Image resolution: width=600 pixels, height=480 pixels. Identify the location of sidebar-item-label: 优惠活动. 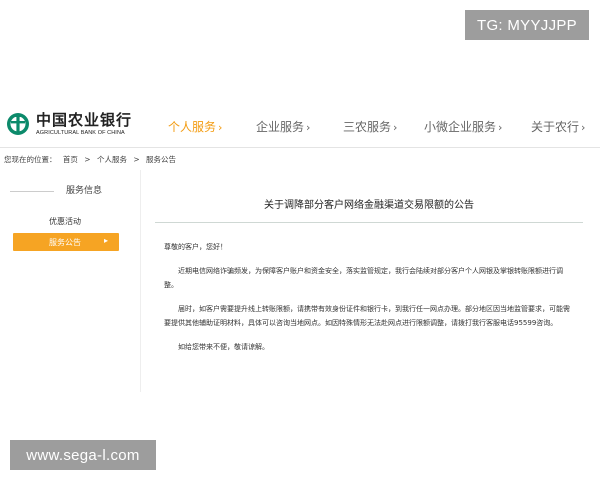
(65, 221).